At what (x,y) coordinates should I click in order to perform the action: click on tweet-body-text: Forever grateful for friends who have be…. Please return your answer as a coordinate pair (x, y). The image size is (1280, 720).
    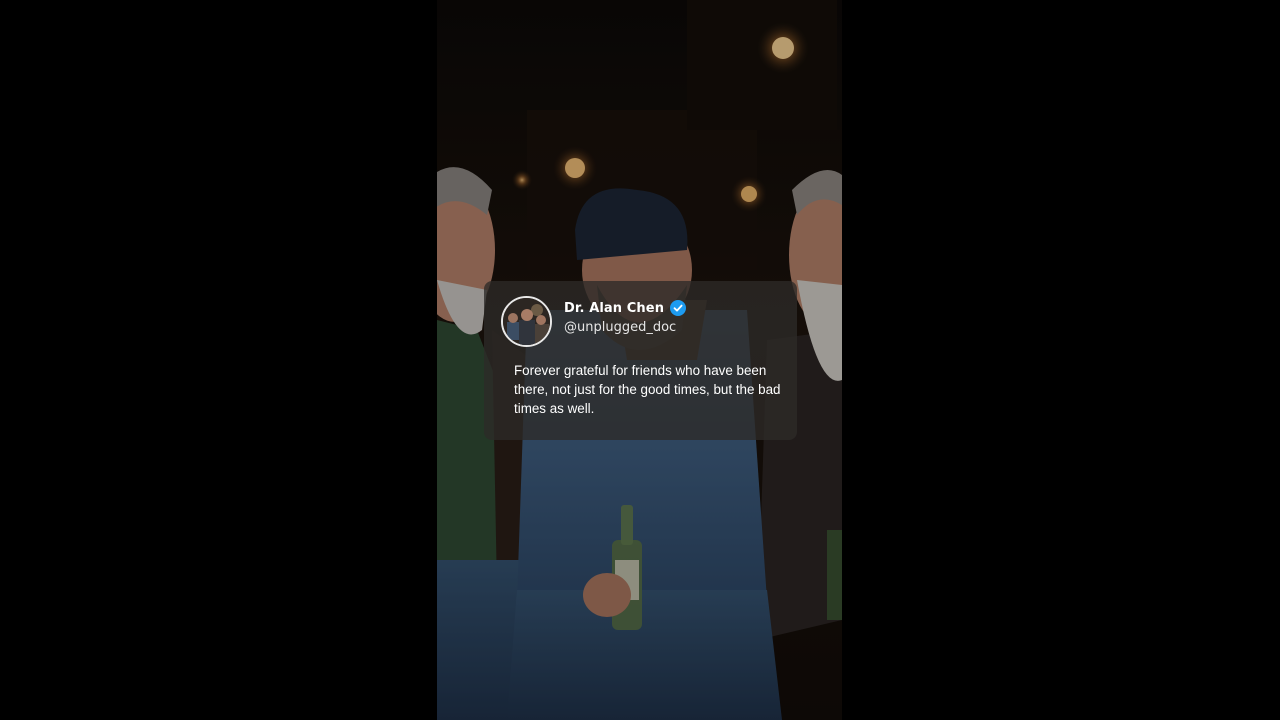
    Looking at the image, I should click on (647, 389).